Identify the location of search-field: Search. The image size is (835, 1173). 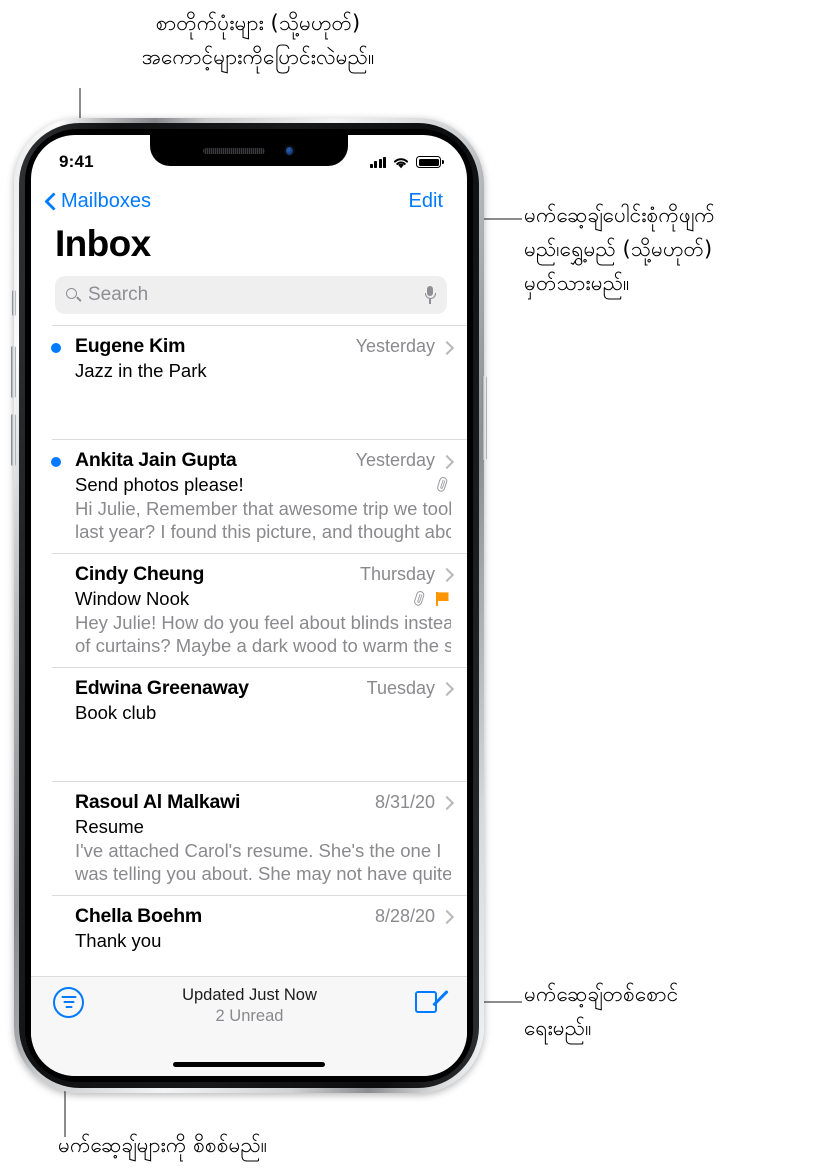
(251, 295).